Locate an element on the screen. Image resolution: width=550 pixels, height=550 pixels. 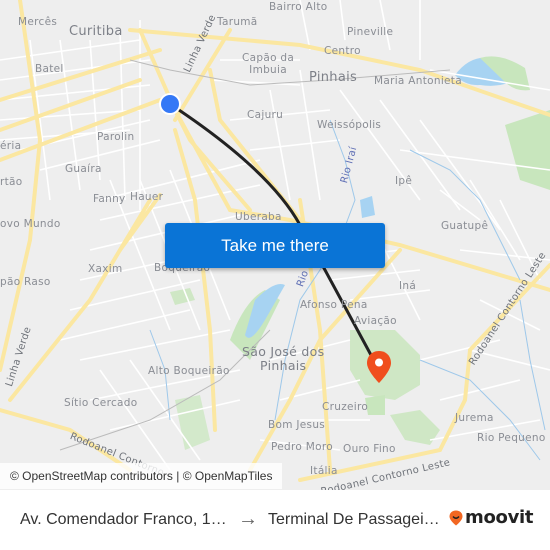
map-label: Pedro Moro is located at coordinates (302, 447).